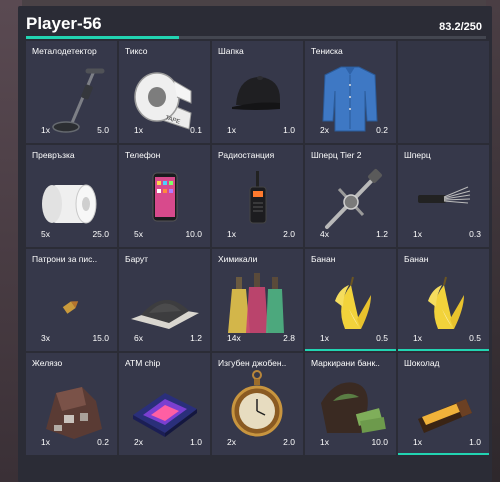 Image resolution: width=500 pixels, height=482 pixels. What do you see at coordinates (71, 404) in the screenshot?
I see `inventory-slot: Желязо 1x 0.2` at bounding box center [71, 404].